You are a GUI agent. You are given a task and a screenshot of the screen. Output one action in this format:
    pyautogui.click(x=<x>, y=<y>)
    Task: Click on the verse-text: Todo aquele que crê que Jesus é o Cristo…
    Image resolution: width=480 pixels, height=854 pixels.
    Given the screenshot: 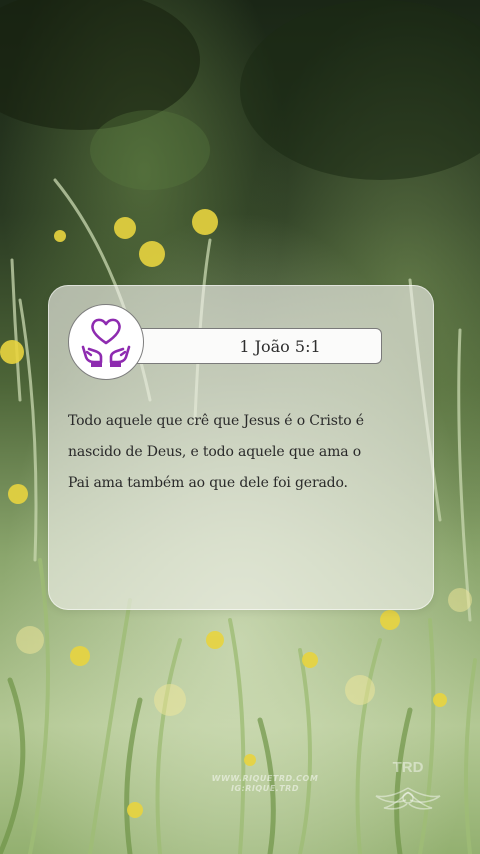 What is the action you would take?
    pyautogui.click(x=243, y=452)
    